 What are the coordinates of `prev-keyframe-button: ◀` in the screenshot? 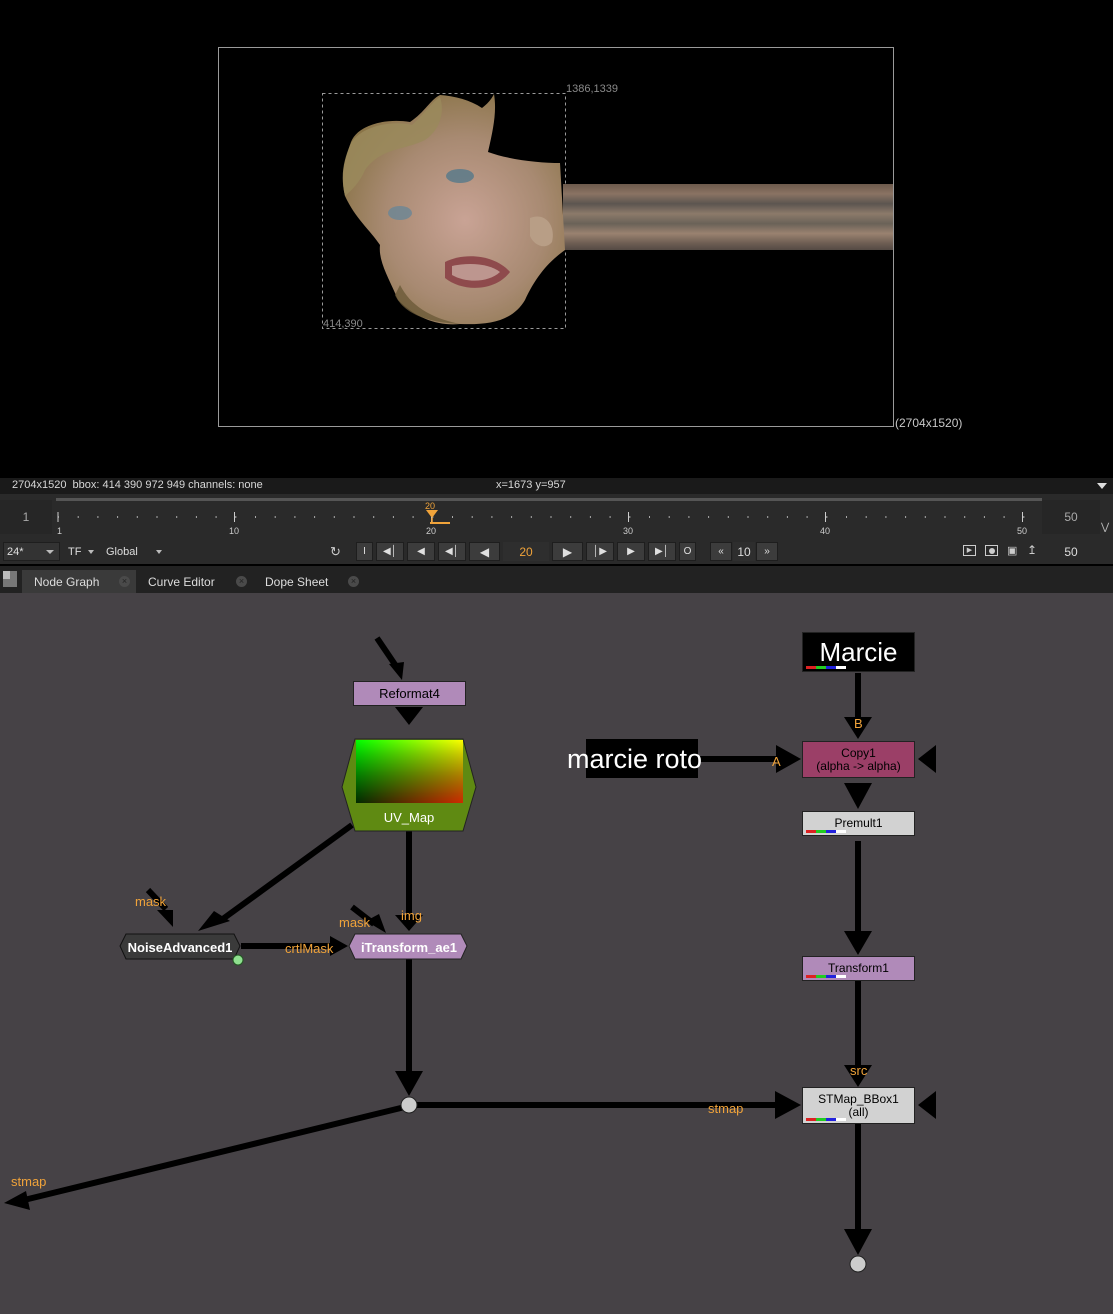 It's located at (421, 551).